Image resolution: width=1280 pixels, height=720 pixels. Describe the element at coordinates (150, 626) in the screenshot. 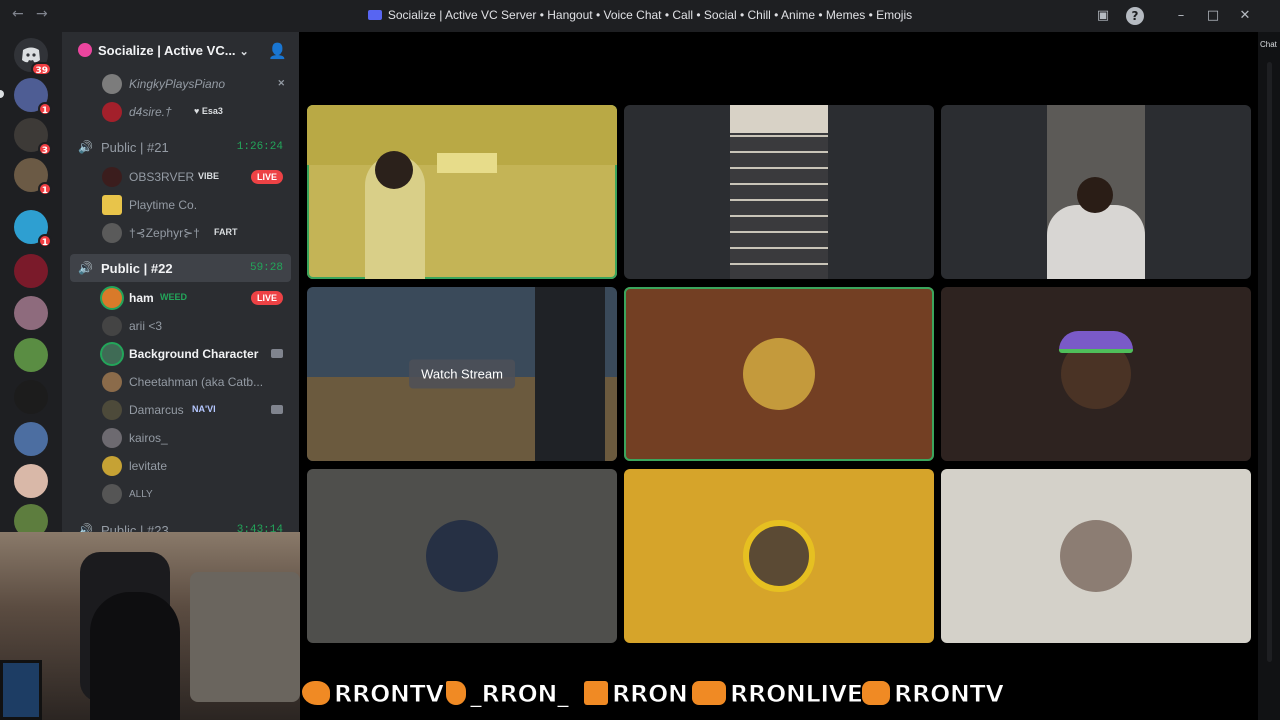

I see `streamer-webcam-overlay` at that location.